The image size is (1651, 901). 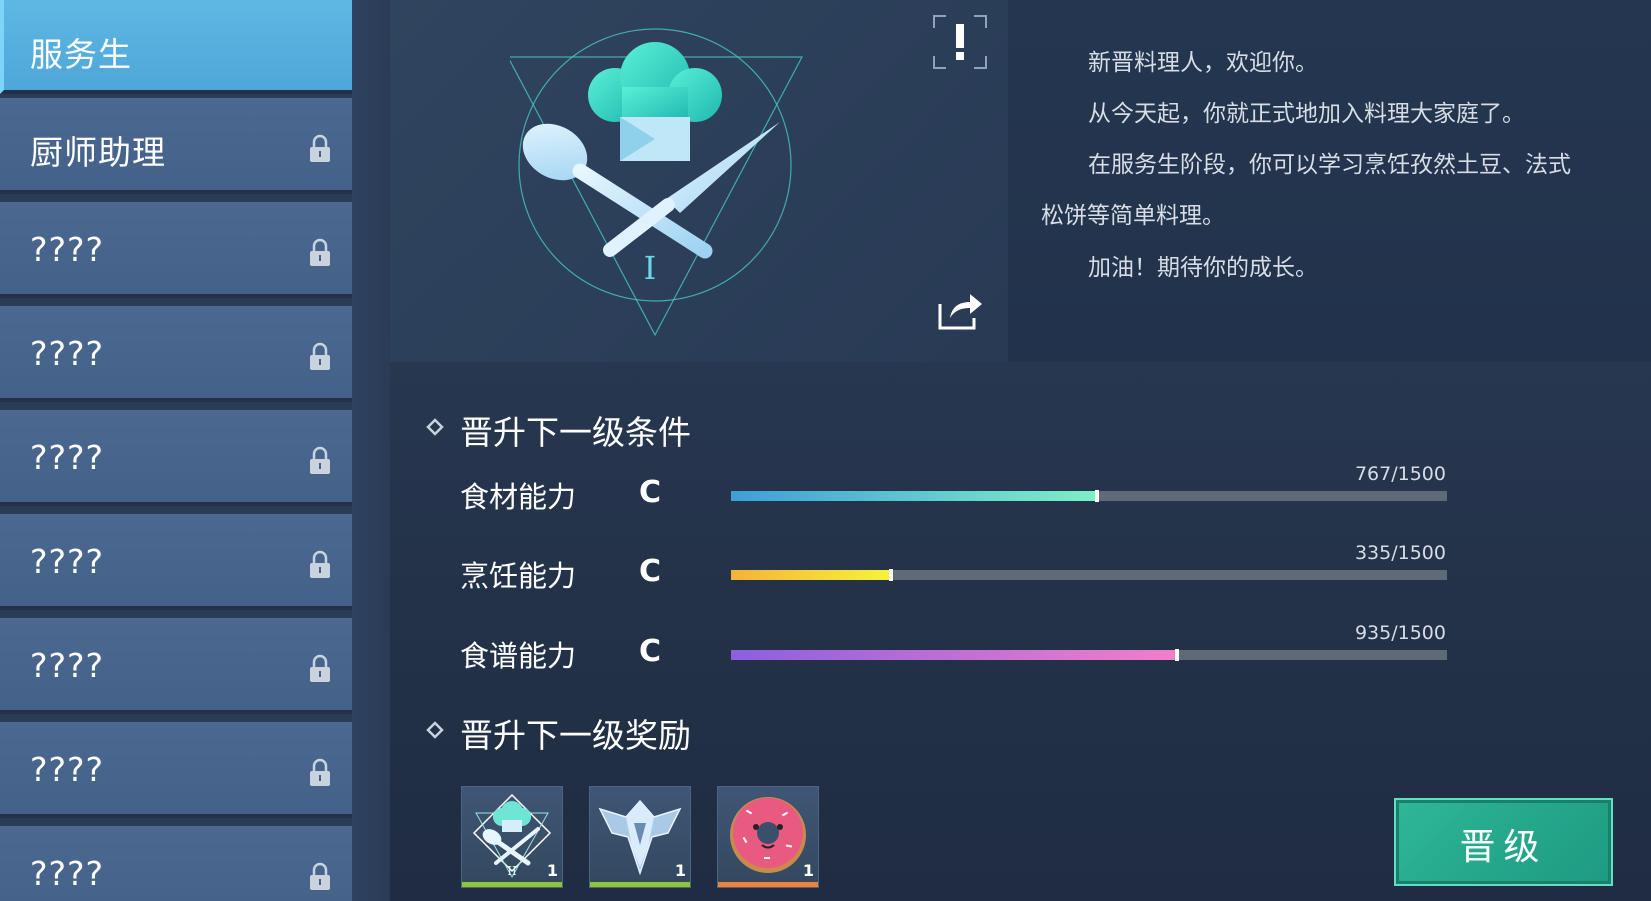 I want to click on rank-item-label: 服务生, so click(x=81, y=54).